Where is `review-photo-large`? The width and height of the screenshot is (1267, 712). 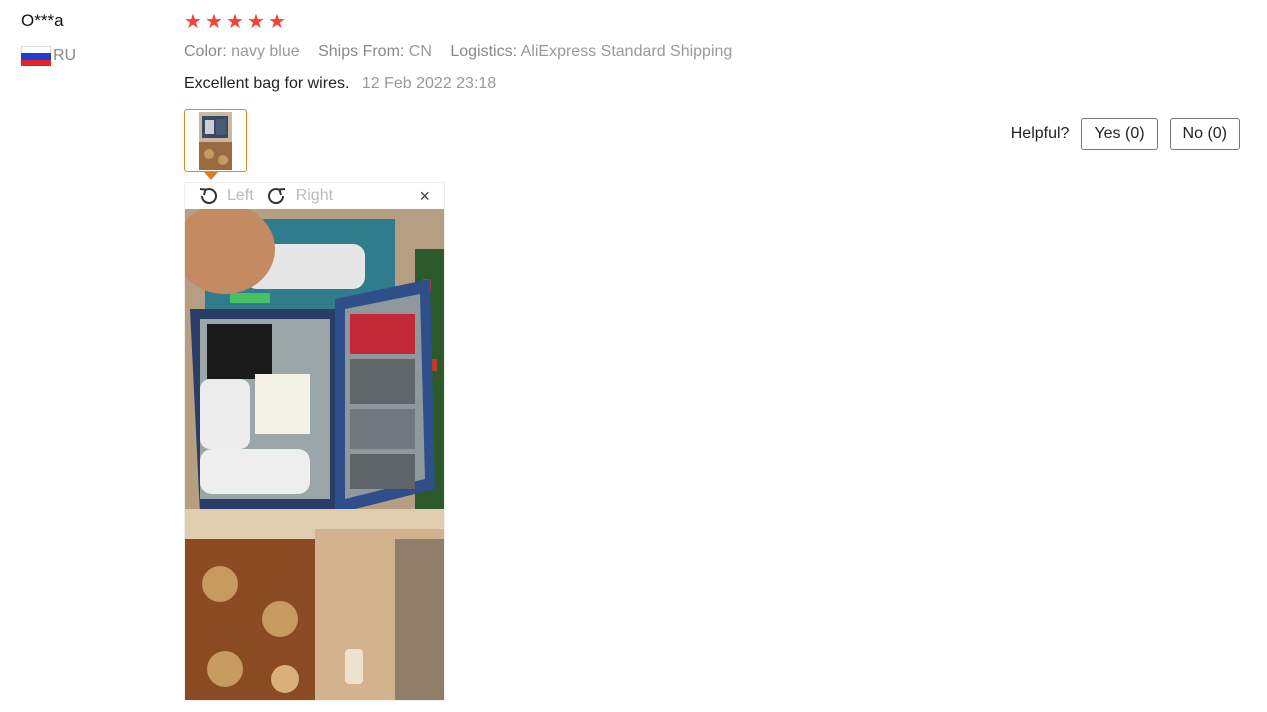
review-photo-large is located at coordinates (314, 454).